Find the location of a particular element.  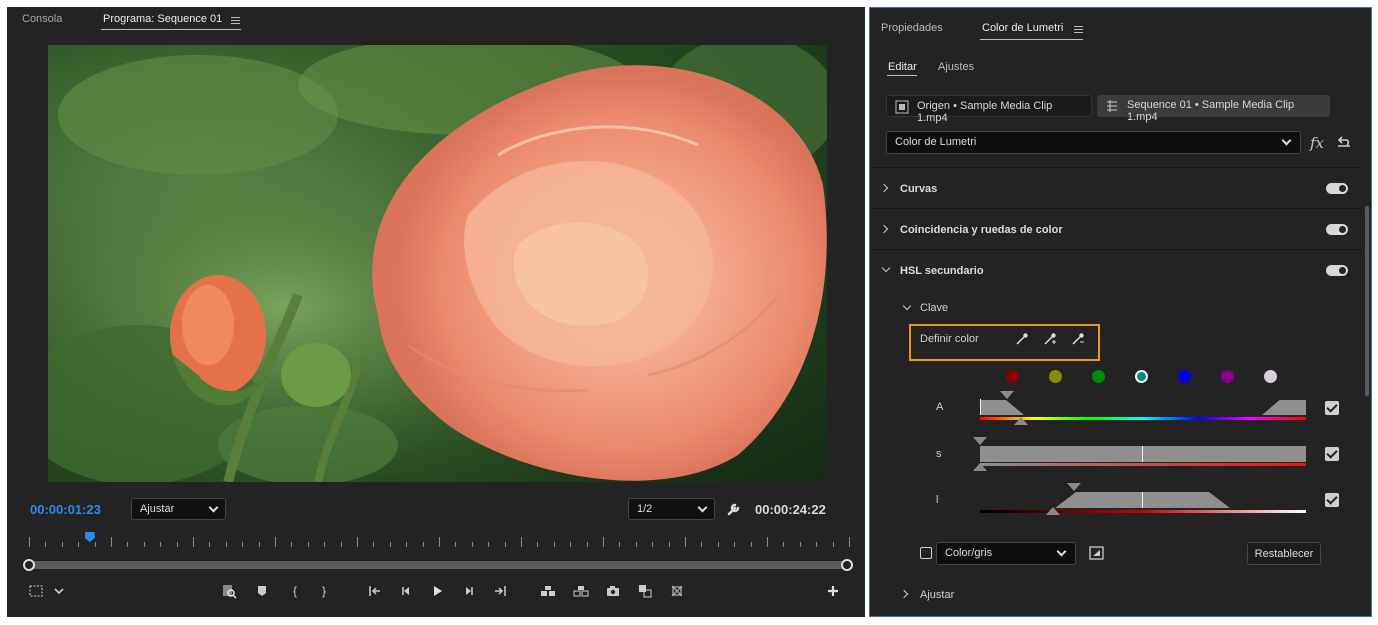

add-button-icon is located at coordinates (833, 591).